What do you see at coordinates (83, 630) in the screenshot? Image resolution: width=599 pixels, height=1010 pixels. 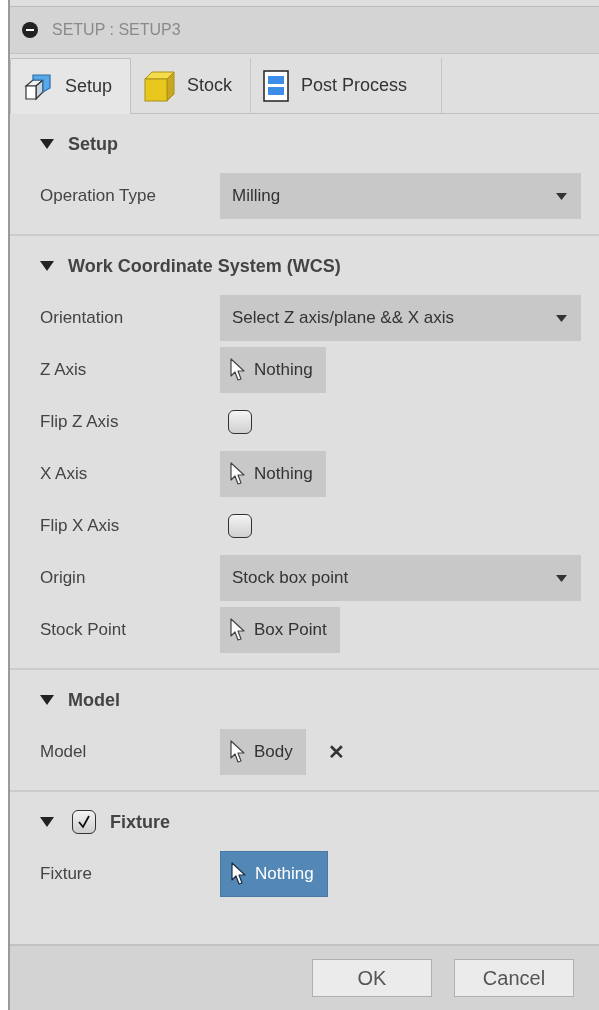 I see `field-label: Stock Point` at bounding box center [83, 630].